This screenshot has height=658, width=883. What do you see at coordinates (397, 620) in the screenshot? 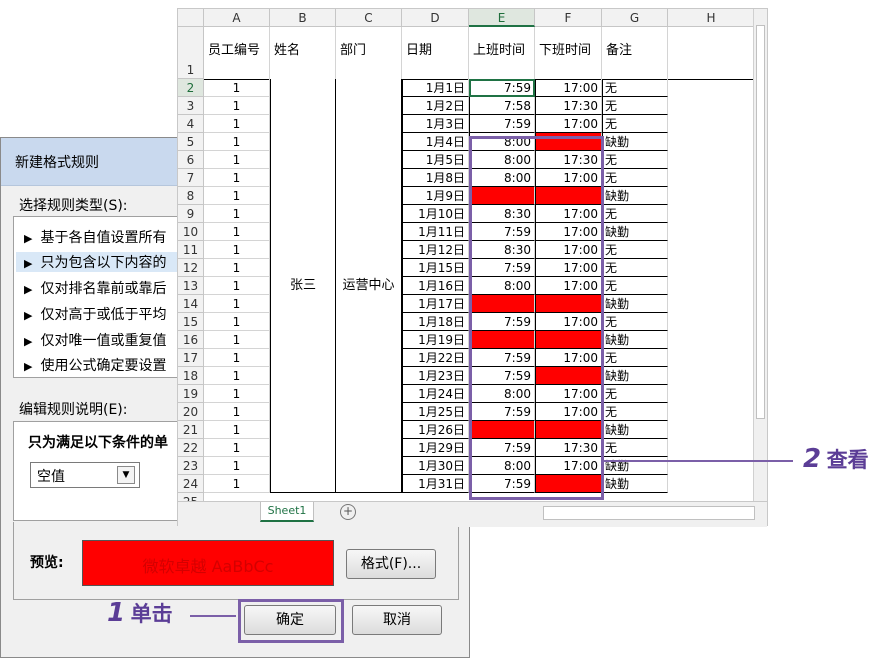
I see `cancel-button: 取消` at bounding box center [397, 620].